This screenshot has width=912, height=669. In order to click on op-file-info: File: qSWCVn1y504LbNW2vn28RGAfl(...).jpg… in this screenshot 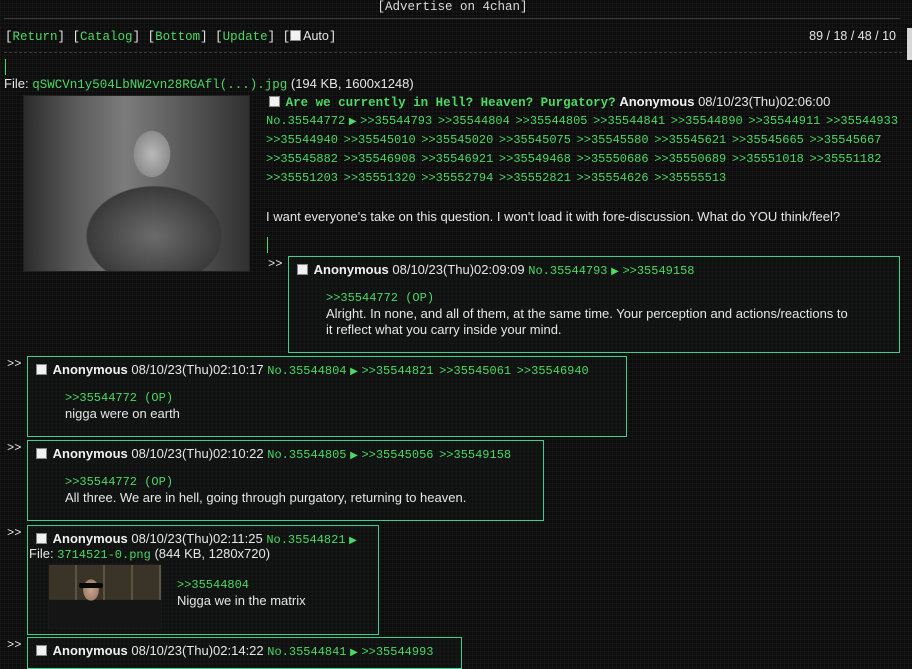, I will do `click(209, 84)`.